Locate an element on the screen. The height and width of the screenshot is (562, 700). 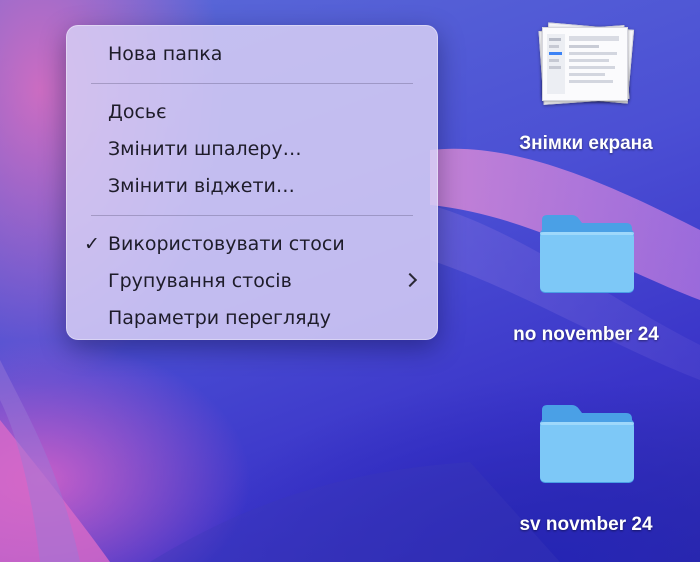
desktop-item-label: sv novmber 24 is located at coordinates (586, 524).